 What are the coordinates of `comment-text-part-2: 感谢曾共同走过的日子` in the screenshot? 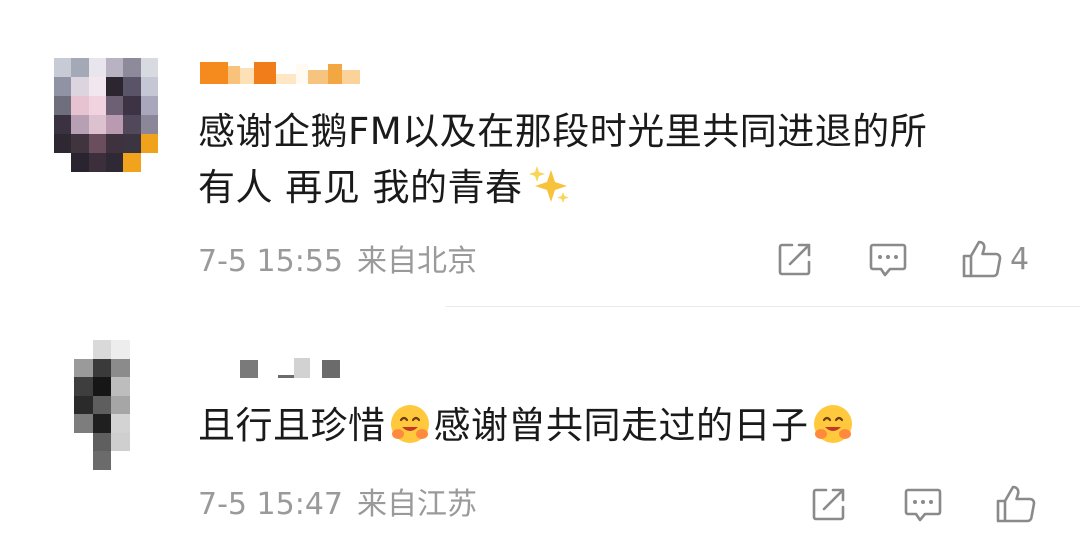 It's located at (621, 425).